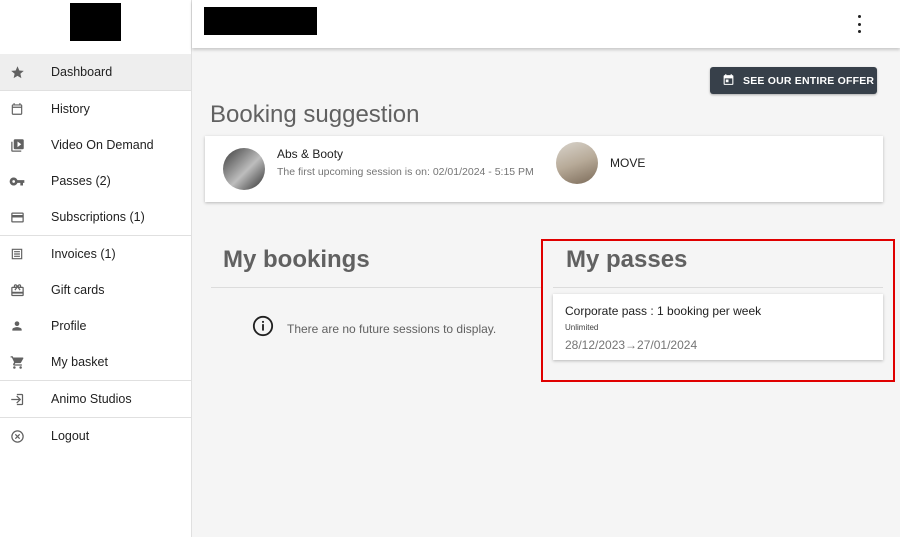 Image resolution: width=900 pixels, height=537 pixels. Describe the element at coordinates (296, 259) in the screenshot. I see `my-bookings-heading: My bookings` at that location.